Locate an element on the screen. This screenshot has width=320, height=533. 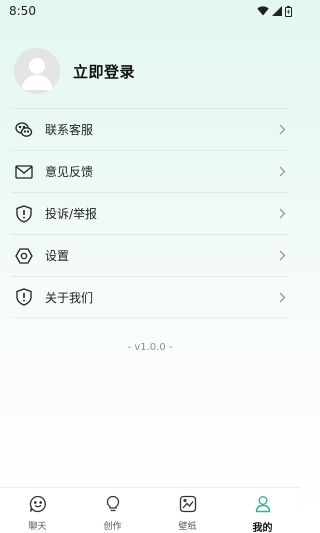
tab-chat: 聊天 is located at coordinates (37, 510).